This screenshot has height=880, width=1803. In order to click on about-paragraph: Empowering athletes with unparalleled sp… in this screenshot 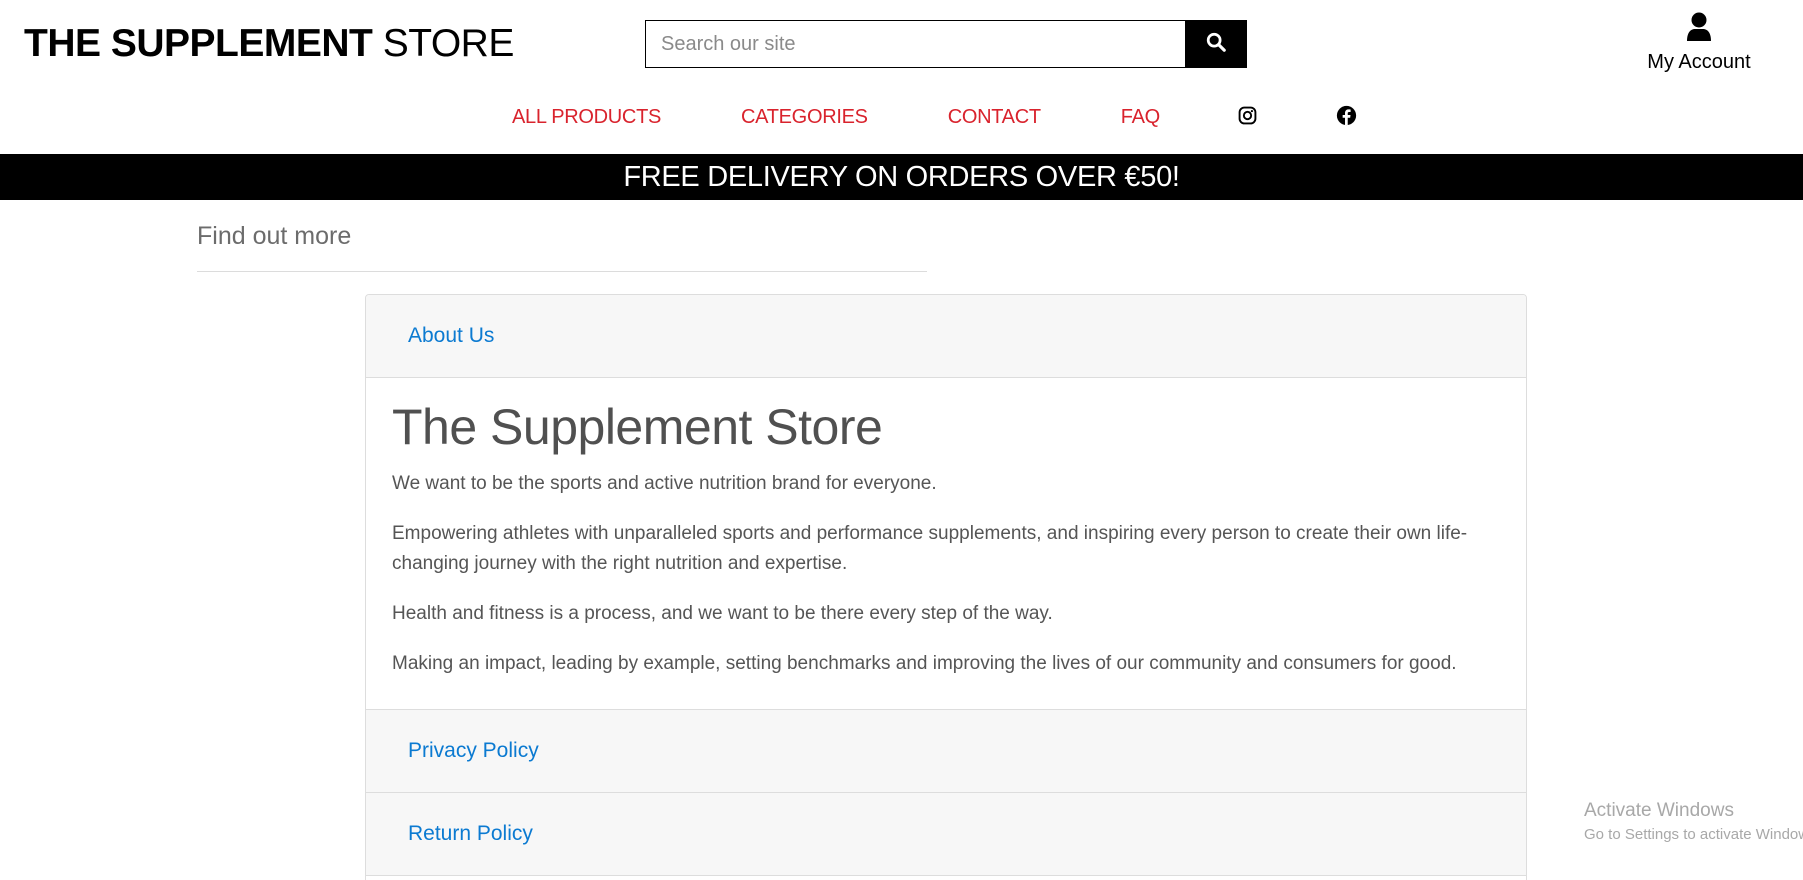, I will do `click(930, 548)`.